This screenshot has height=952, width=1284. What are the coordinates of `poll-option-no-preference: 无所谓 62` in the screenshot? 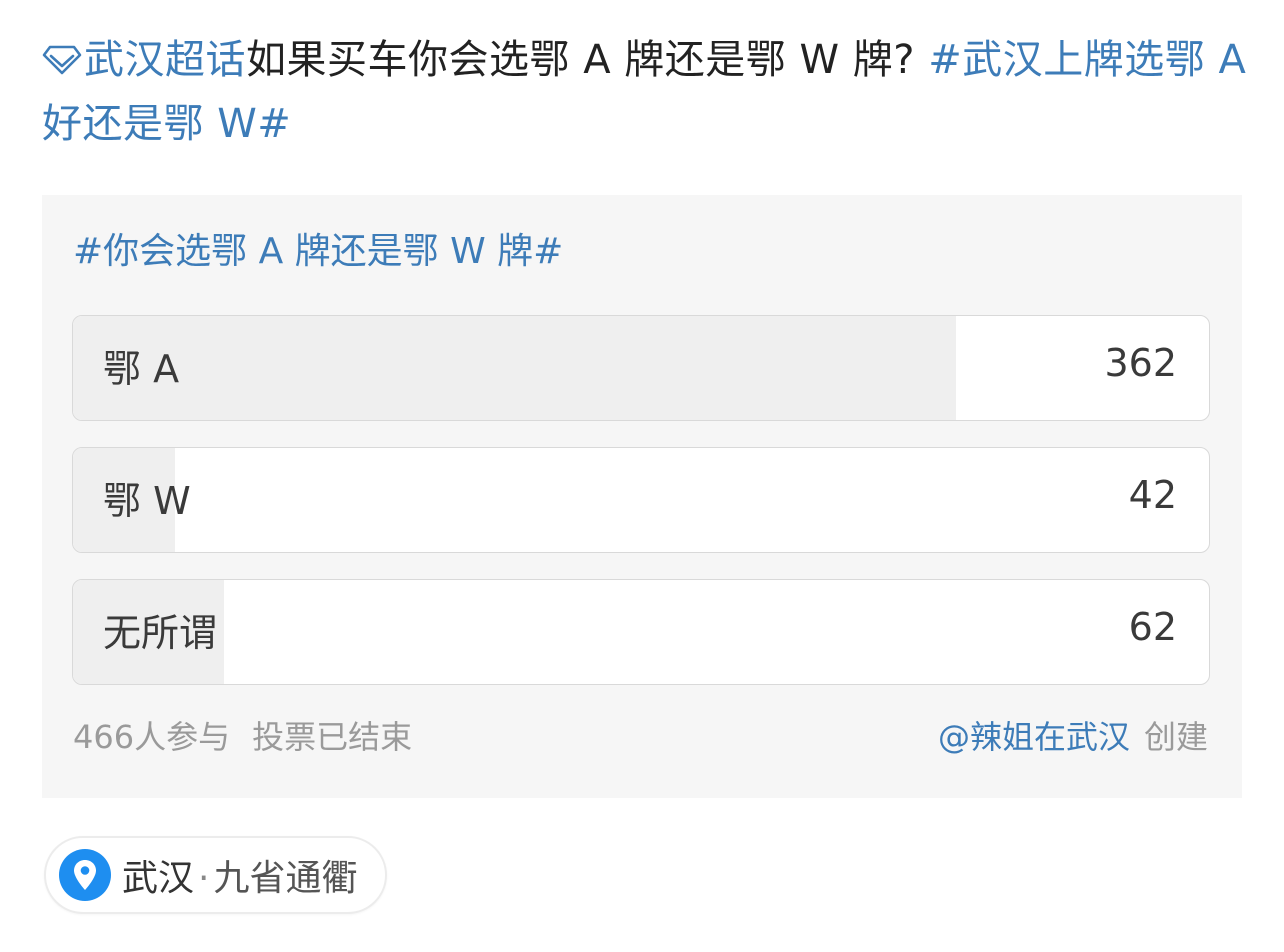 It's located at (641, 632).